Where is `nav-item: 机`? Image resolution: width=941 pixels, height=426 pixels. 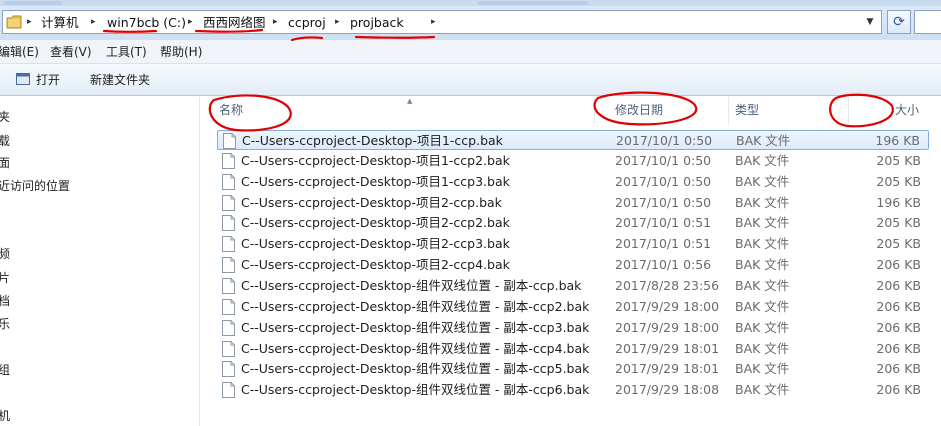
nav-item: 机 is located at coordinates (5, 416).